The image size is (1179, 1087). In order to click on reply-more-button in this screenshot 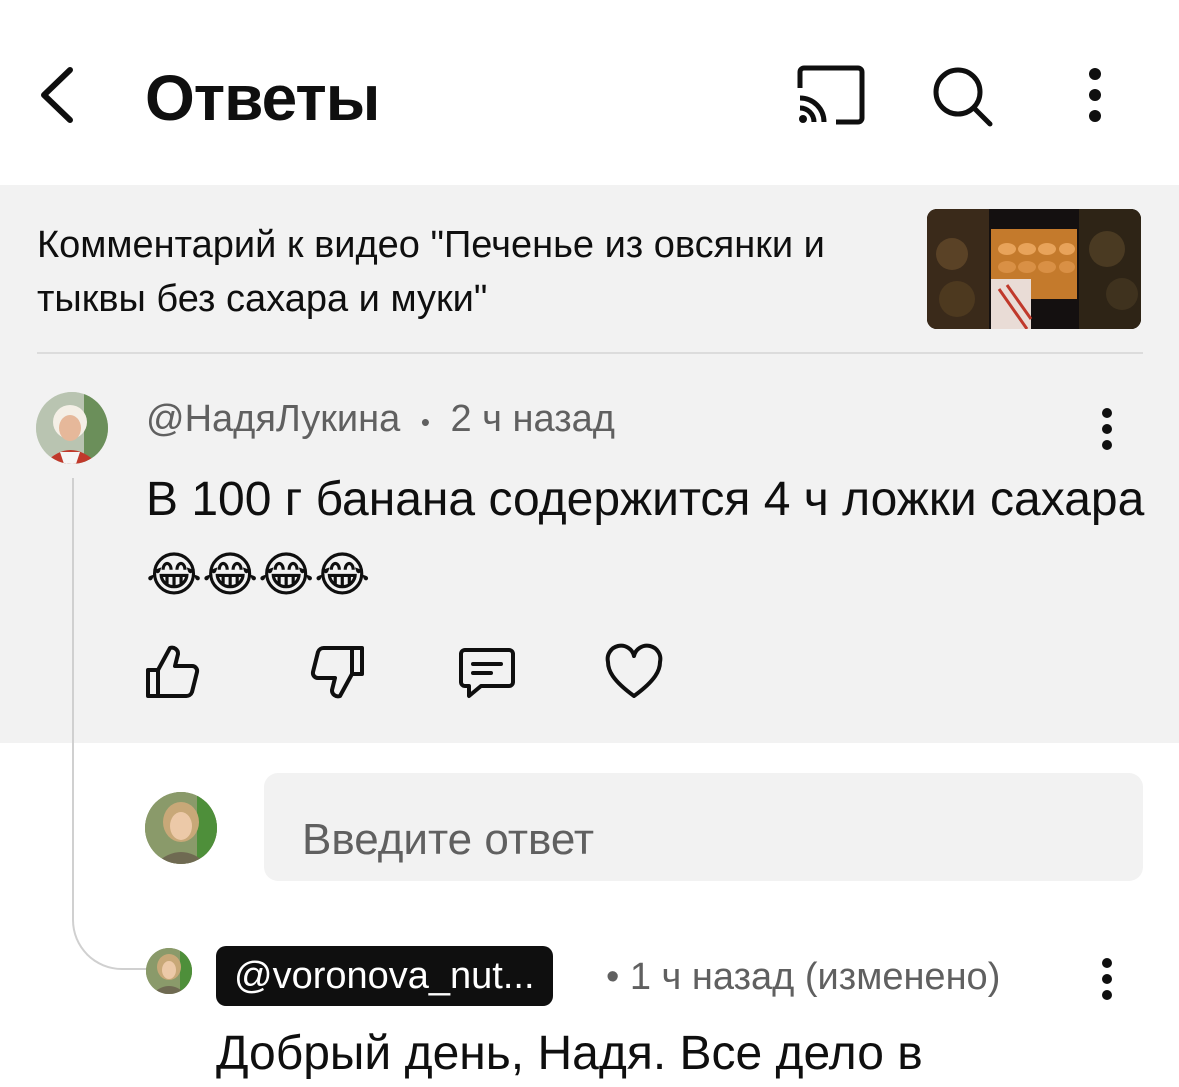, I will do `click(1107, 980)`.